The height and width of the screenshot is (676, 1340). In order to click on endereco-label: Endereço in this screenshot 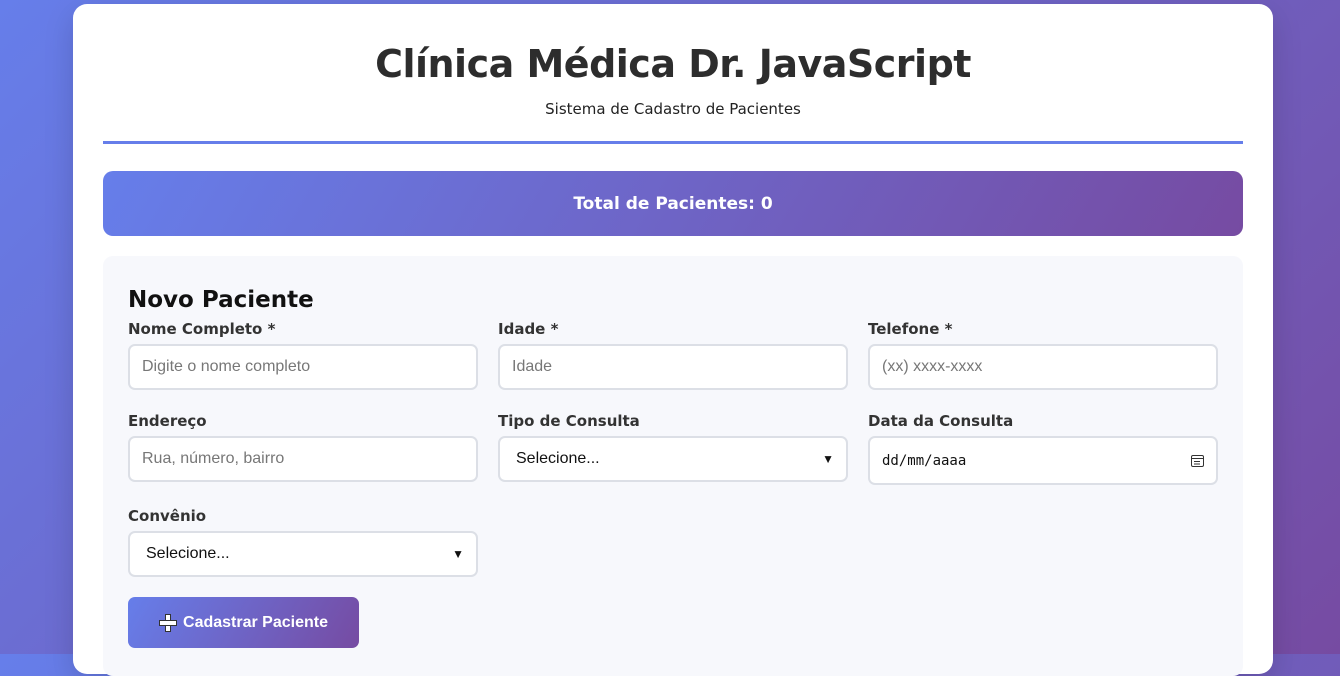, I will do `click(167, 421)`.